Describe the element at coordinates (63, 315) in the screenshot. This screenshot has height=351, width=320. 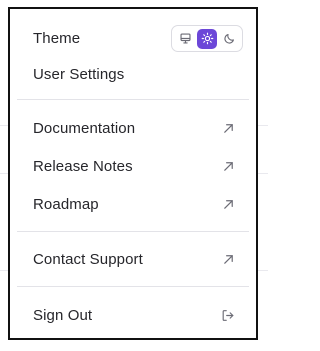
I see `sign-out-label: Sign Out` at that location.